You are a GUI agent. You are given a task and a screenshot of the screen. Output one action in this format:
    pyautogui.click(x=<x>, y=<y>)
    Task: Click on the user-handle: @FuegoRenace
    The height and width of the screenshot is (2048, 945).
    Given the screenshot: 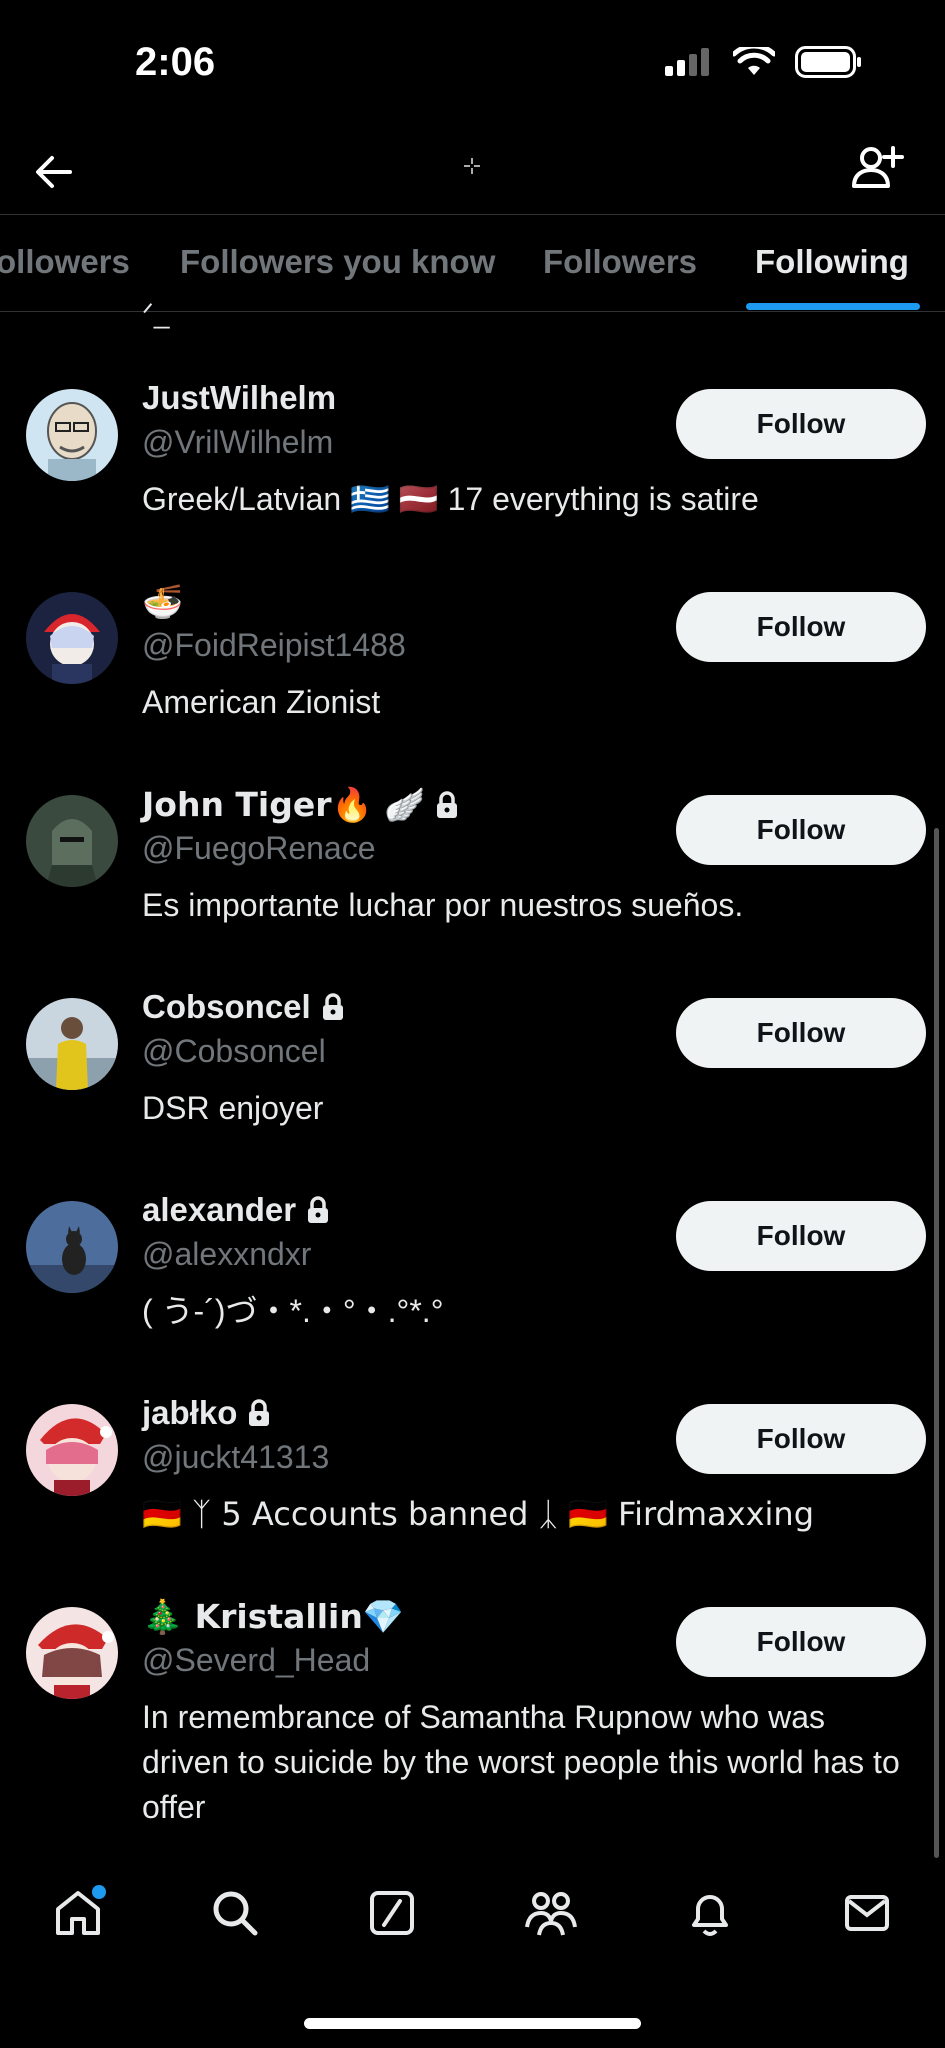 What is the action you would take?
    pyautogui.click(x=259, y=848)
    